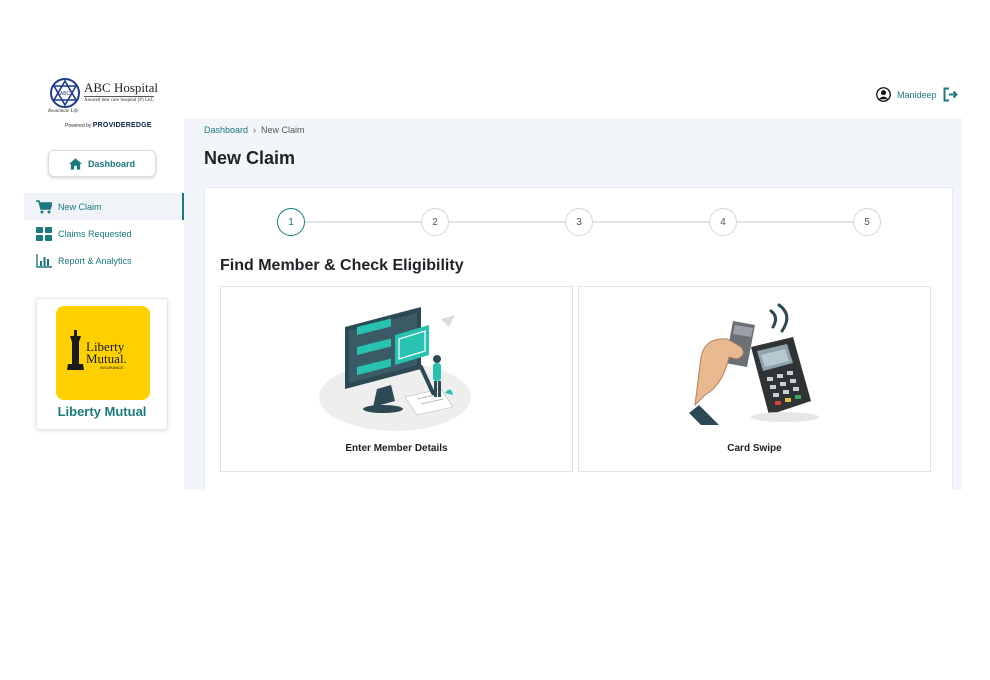  What do you see at coordinates (44, 233) in the screenshot?
I see `grid-icon` at bounding box center [44, 233].